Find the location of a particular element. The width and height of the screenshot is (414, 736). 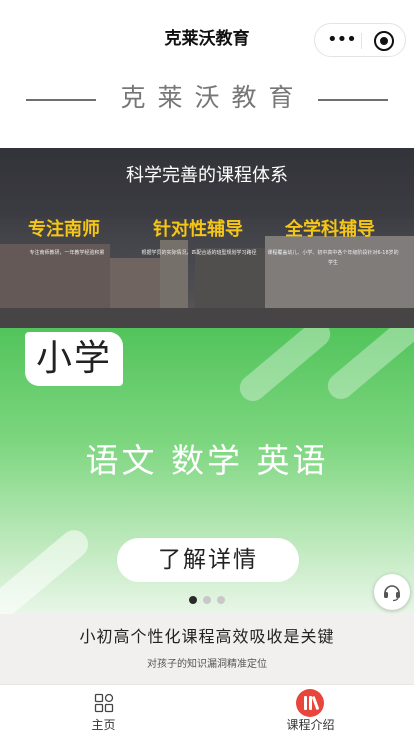

feature-pillar-desc: 专注南师教研，一年教学经验积累 is located at coordinates (67, 253).